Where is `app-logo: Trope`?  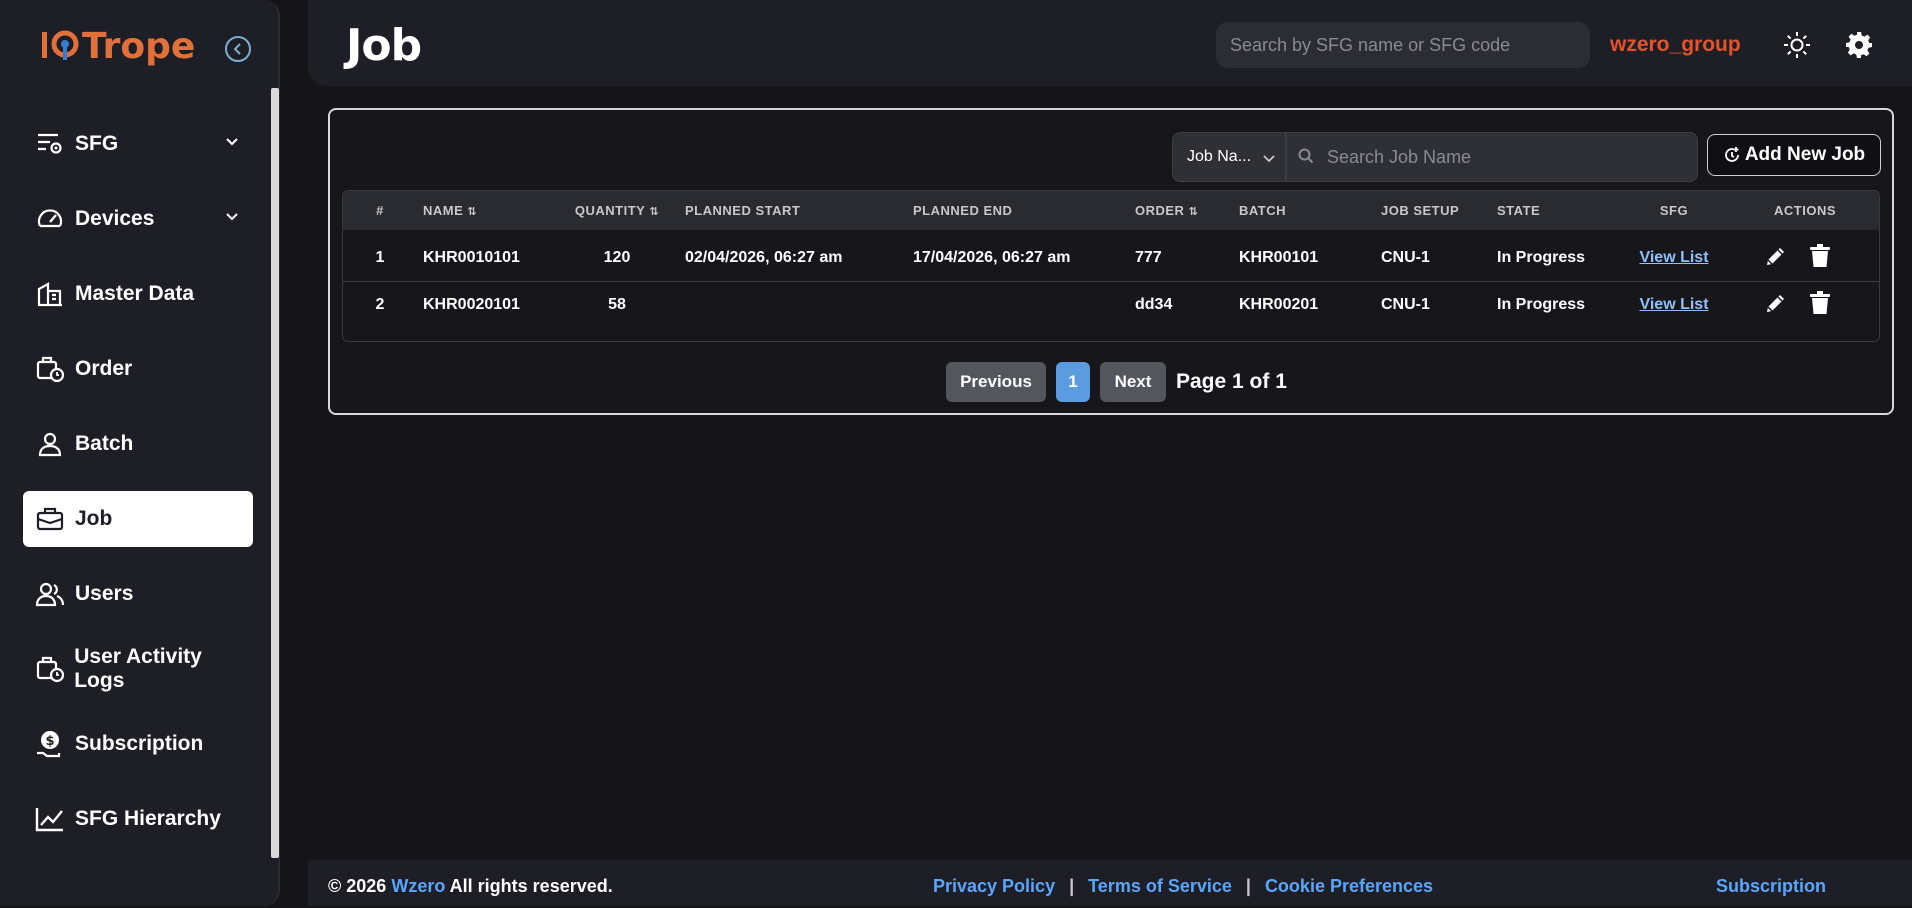 app-logo: Trope is located at coordinates (120, 44).